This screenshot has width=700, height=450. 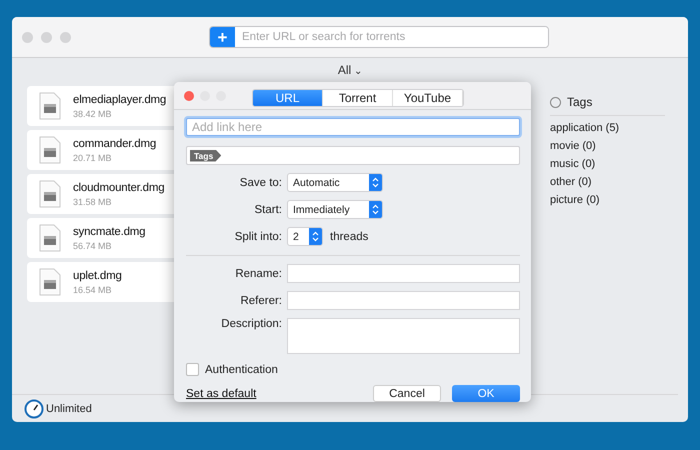 I want to click on threads-label: threads, so click(x=349, y=236).